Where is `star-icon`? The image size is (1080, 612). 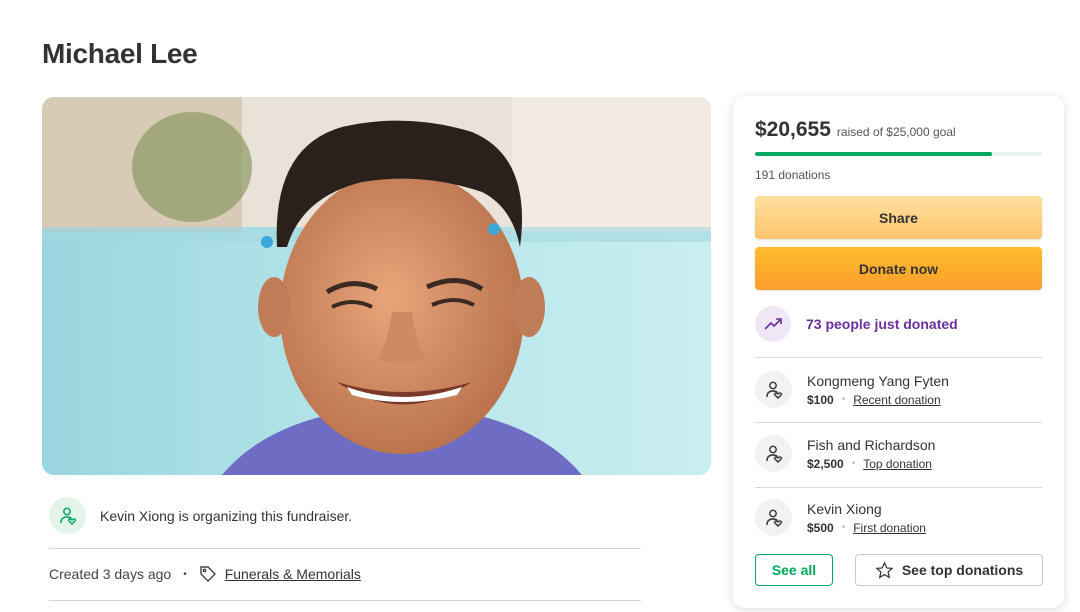
star-icon is located at coordinates (884, 570).